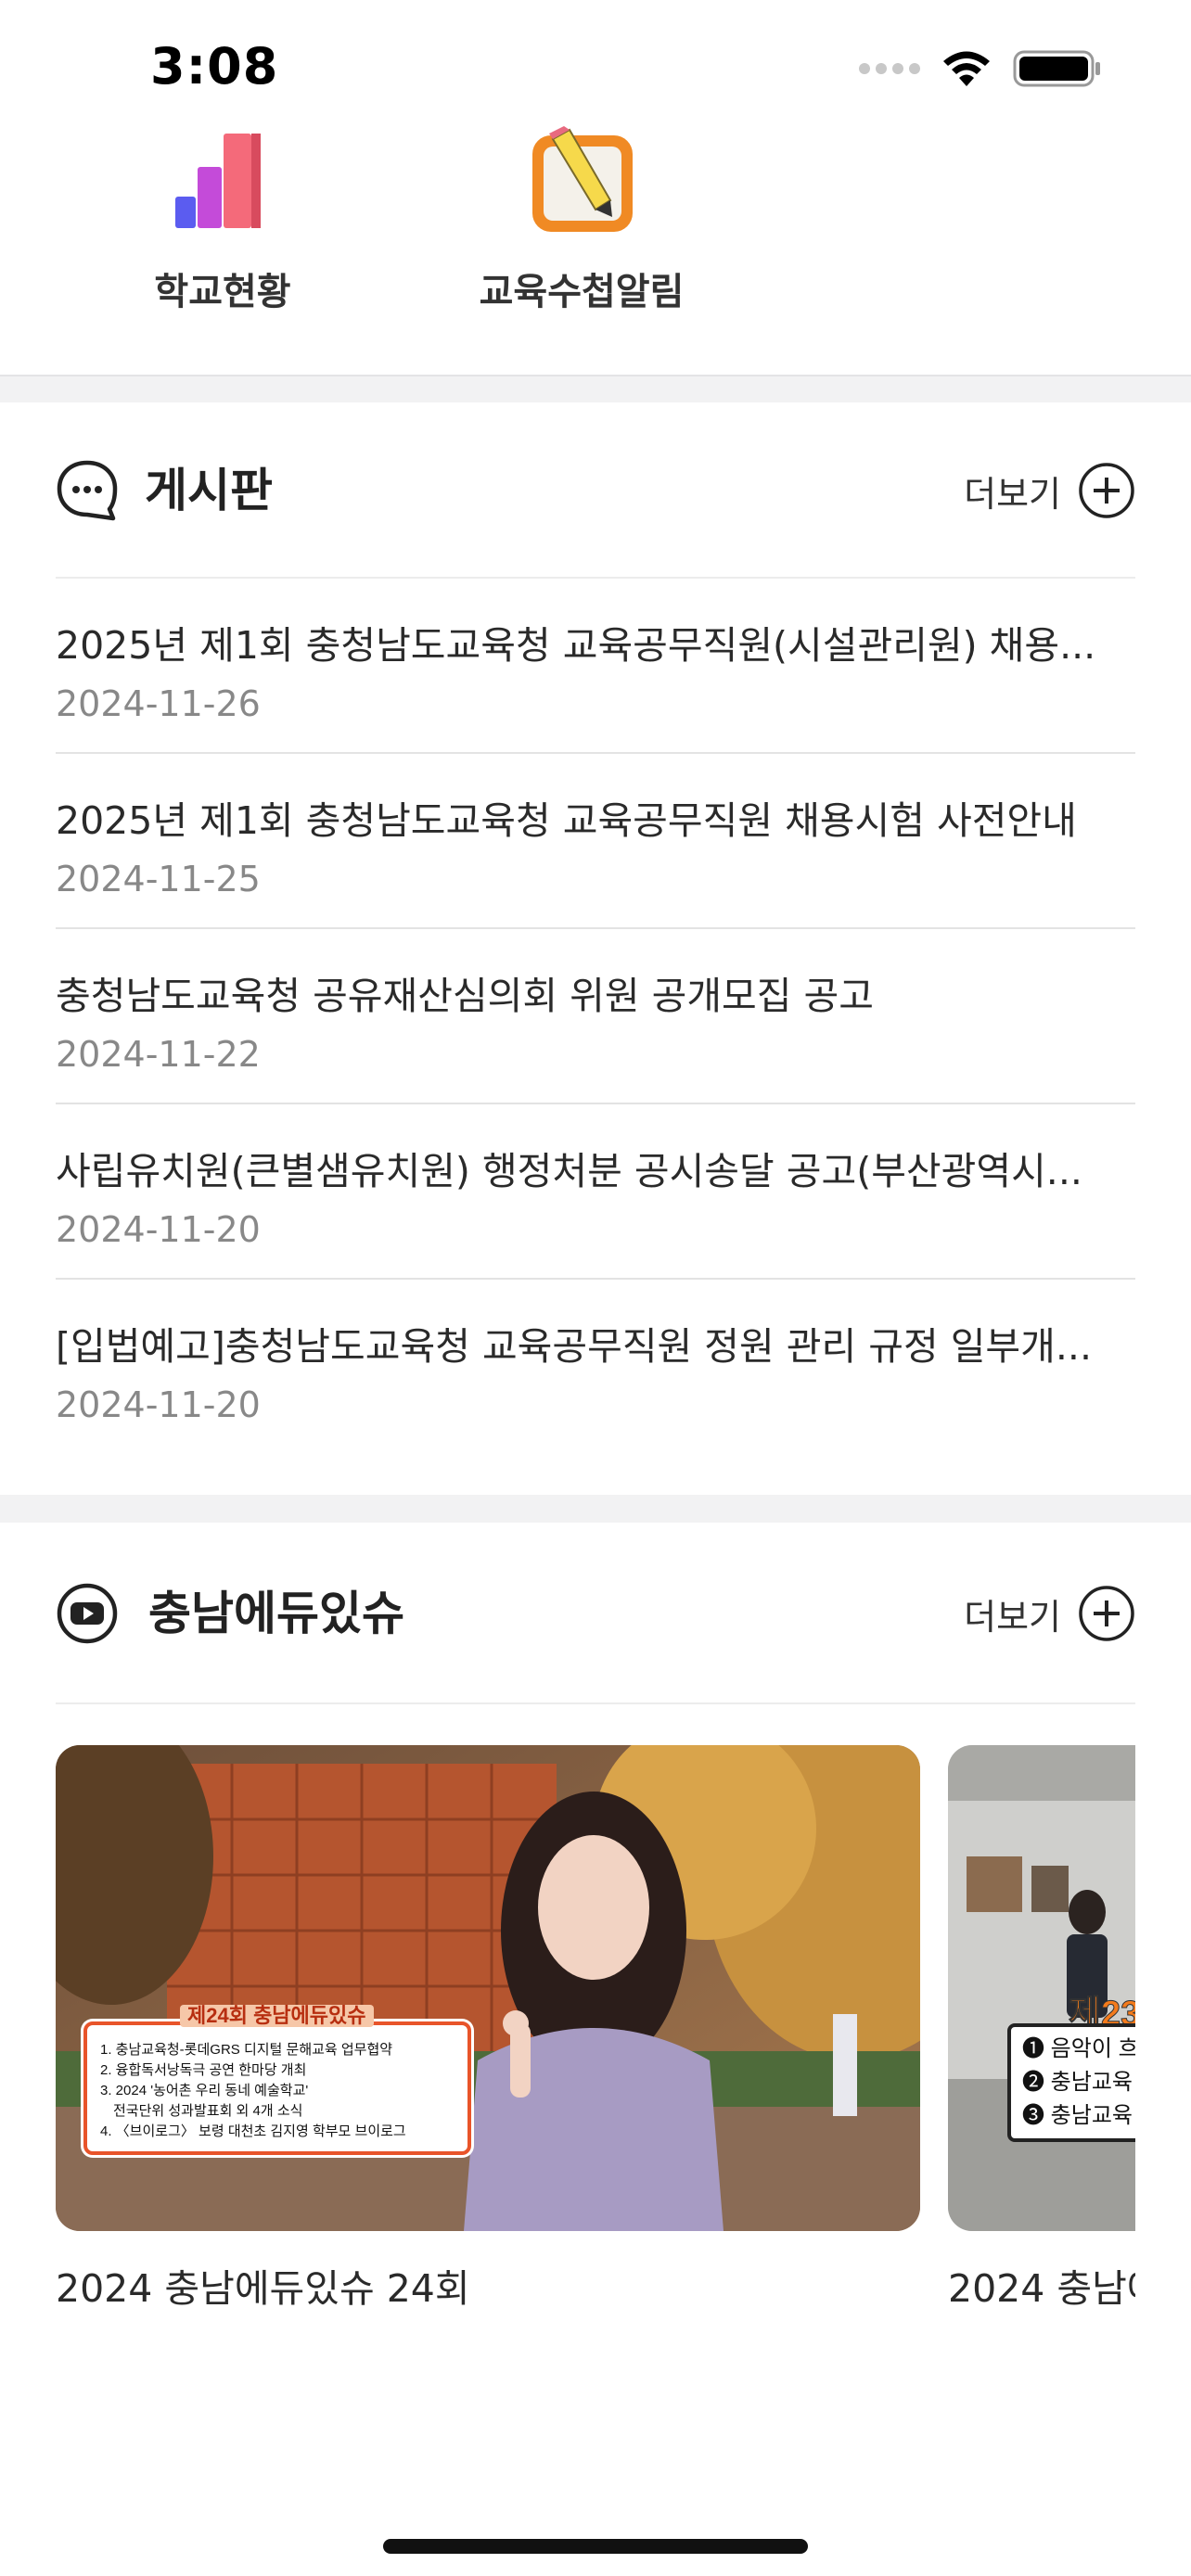 The width and height of the screenshot is (1191, 2576). What do you see at coordinates (465, 996) in the screenshot?
I see `board-item-title: 충청남도교육청 공유재산심의회 위원 공개모집 공고` at bounding box center [465, 996].